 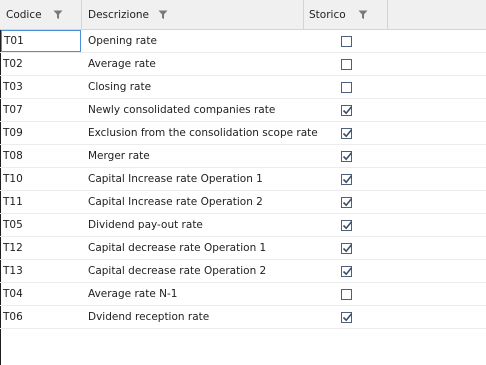 I want to click on cell-description: Capital Increase rate Operation 2, so click(x=195, y=202).